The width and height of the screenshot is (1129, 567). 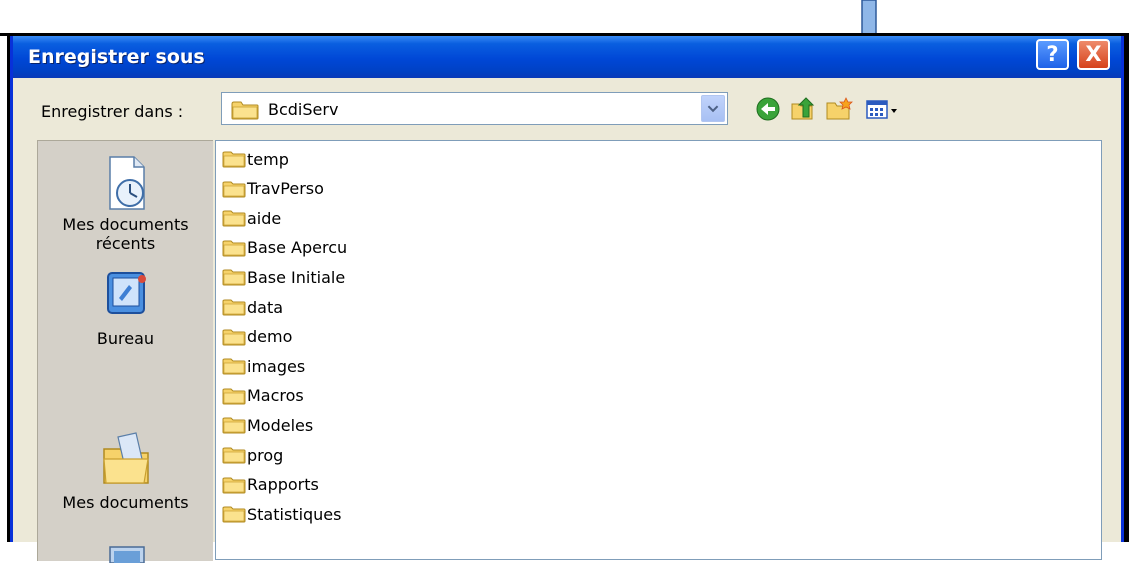 I want to click on folder-name: prog, so click(x=265, y=455).